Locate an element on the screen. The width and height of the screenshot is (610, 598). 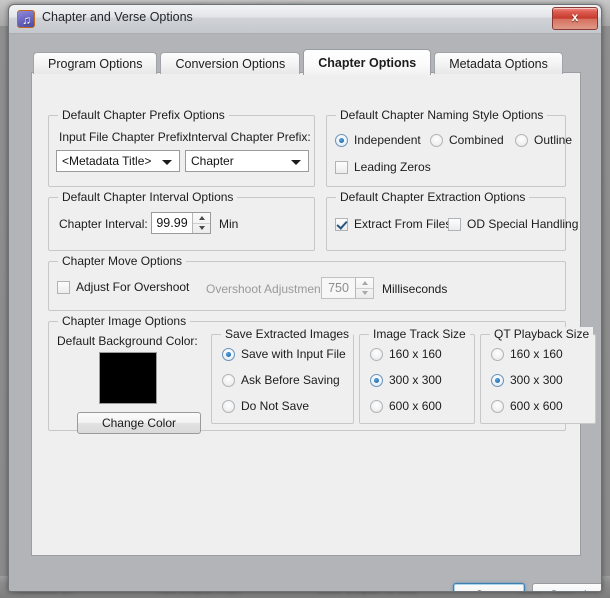
input-file-prefix-combo: <Metadata Title> is located at coordinates (118, 161).